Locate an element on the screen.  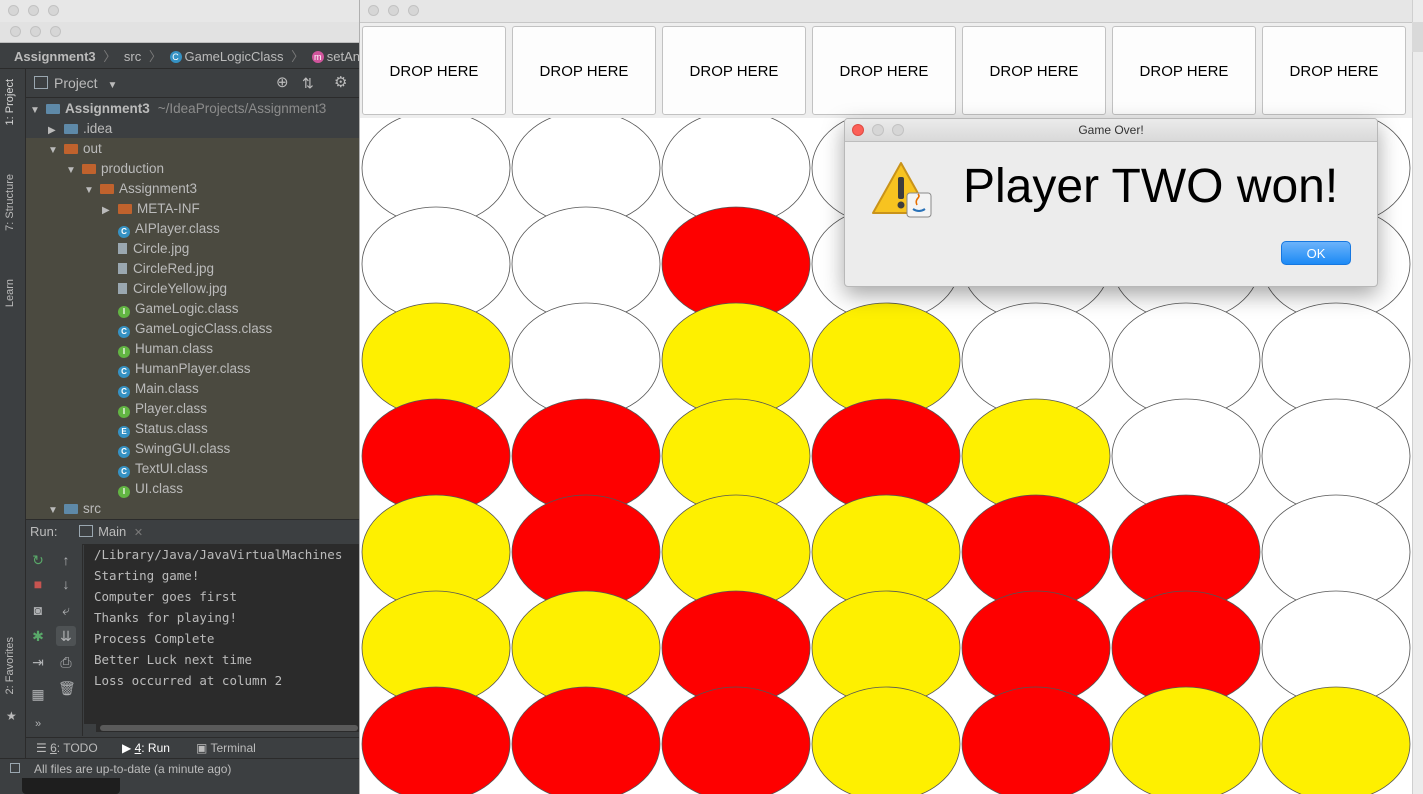
tab-todo-number: 6 is located at coordinates (53, 748).